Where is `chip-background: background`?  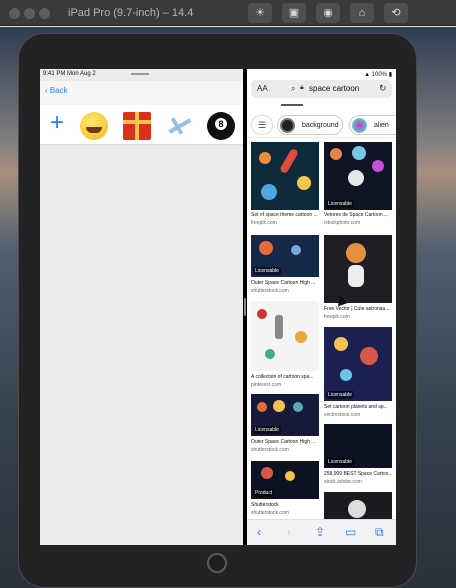 chip-background: background is located at coordinates (310, 125).